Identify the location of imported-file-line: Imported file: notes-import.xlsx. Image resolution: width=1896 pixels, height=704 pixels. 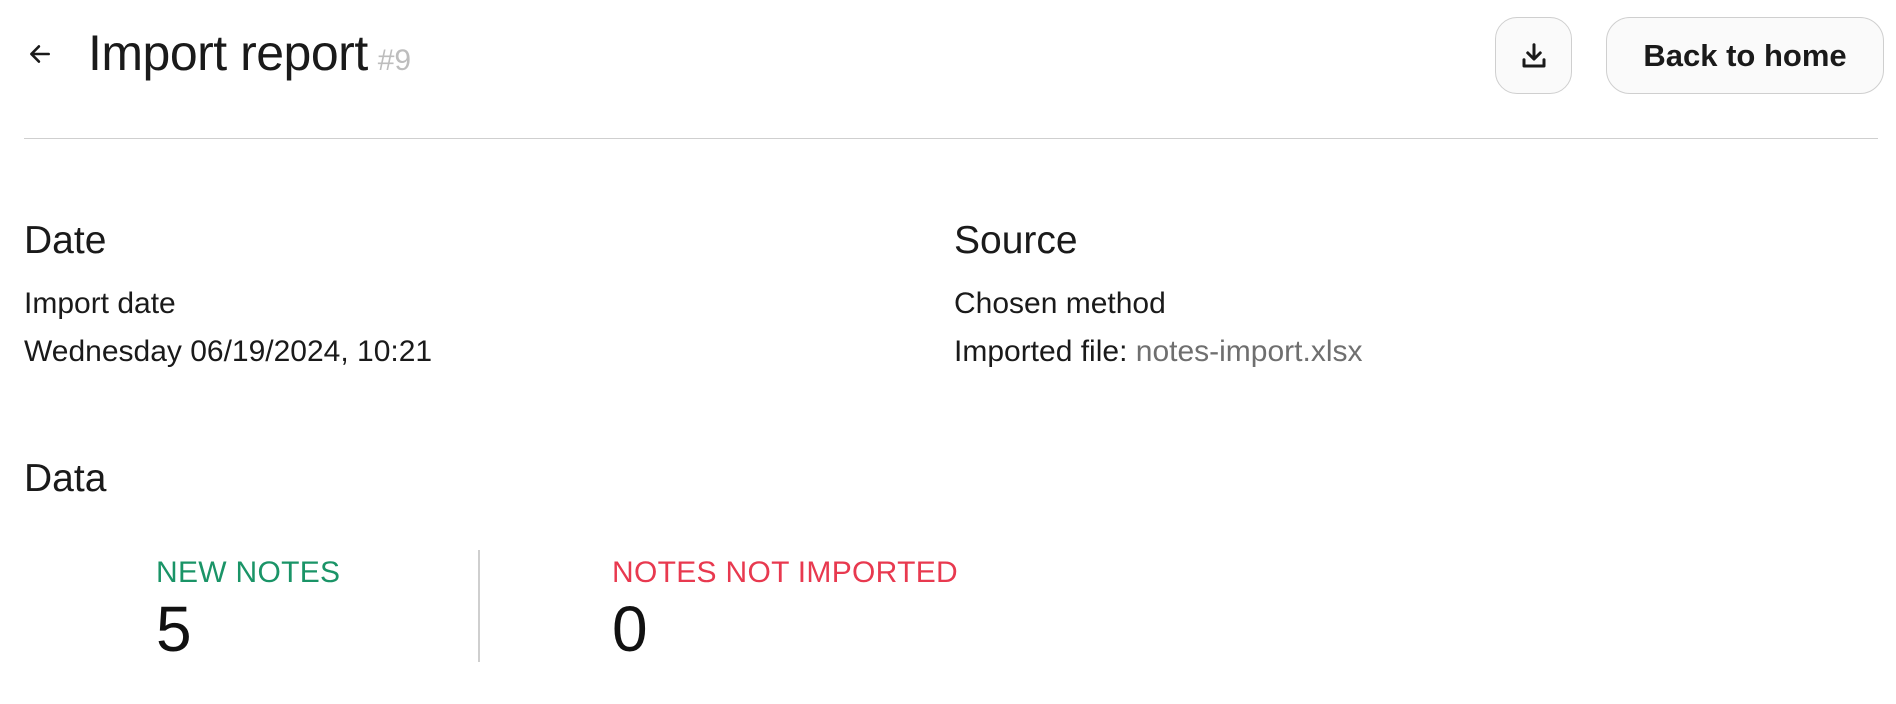
(1158, 352).